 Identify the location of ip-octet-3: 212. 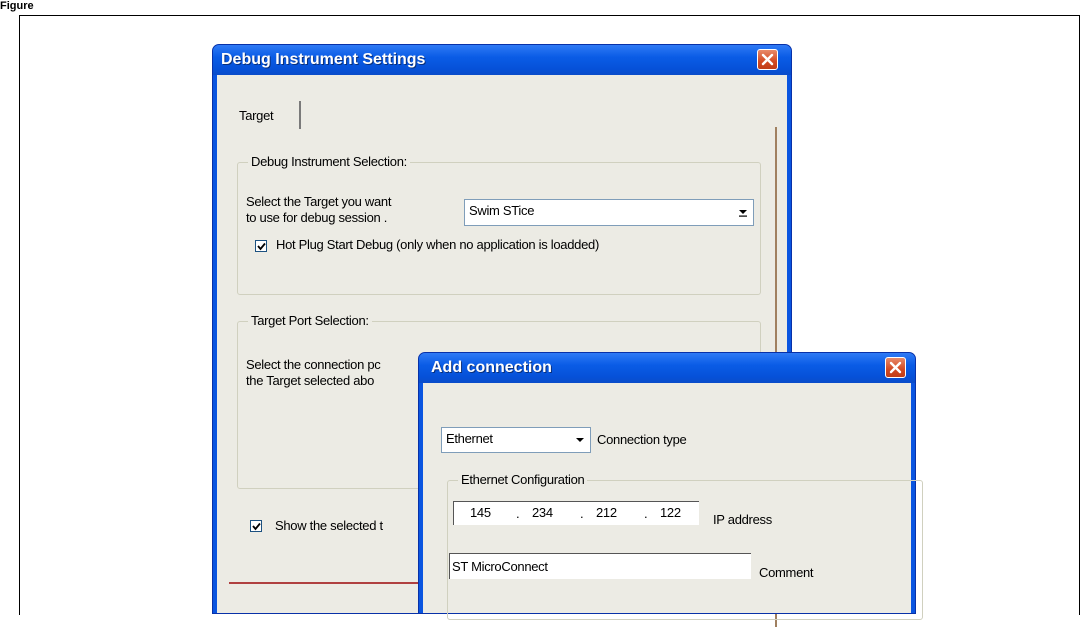
(606, 512).